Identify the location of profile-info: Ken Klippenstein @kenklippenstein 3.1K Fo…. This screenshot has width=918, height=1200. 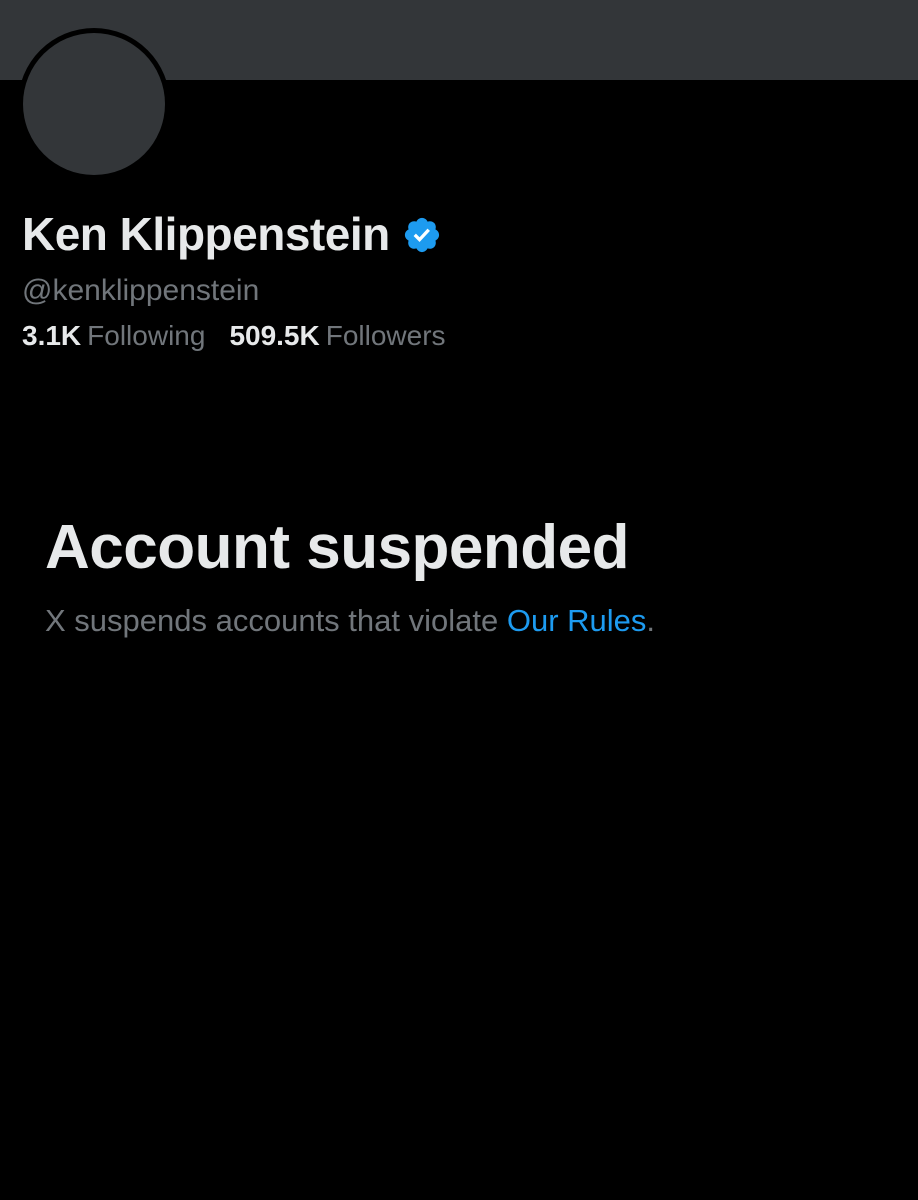
(452, 278).